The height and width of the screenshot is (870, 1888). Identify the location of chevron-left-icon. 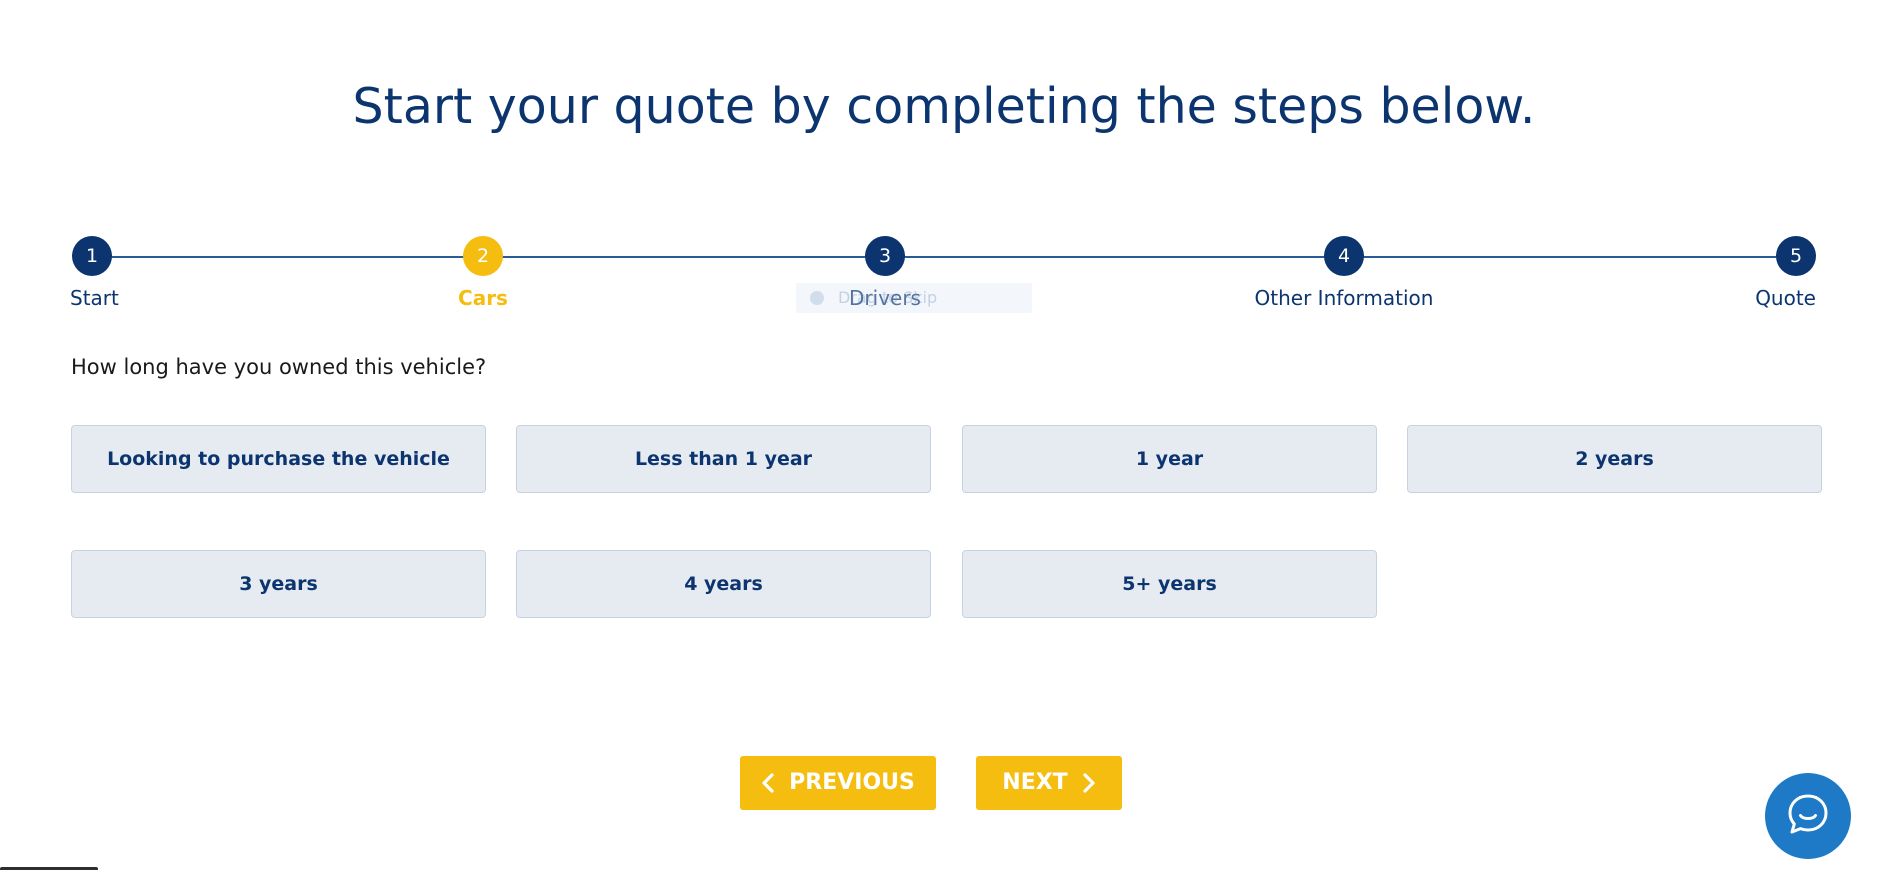
(768, 783).